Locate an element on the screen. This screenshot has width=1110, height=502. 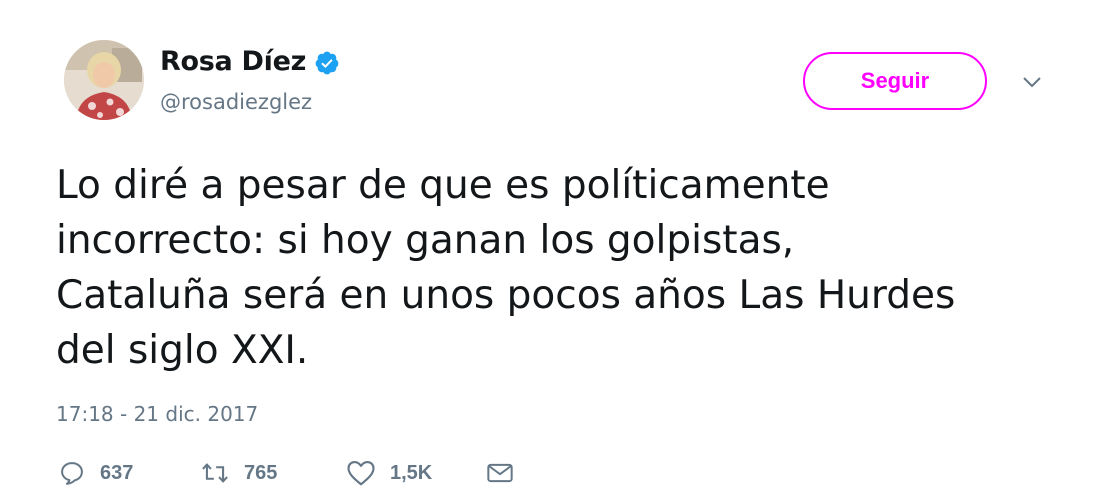
envelope-icon is located at coordinates (500, 473).